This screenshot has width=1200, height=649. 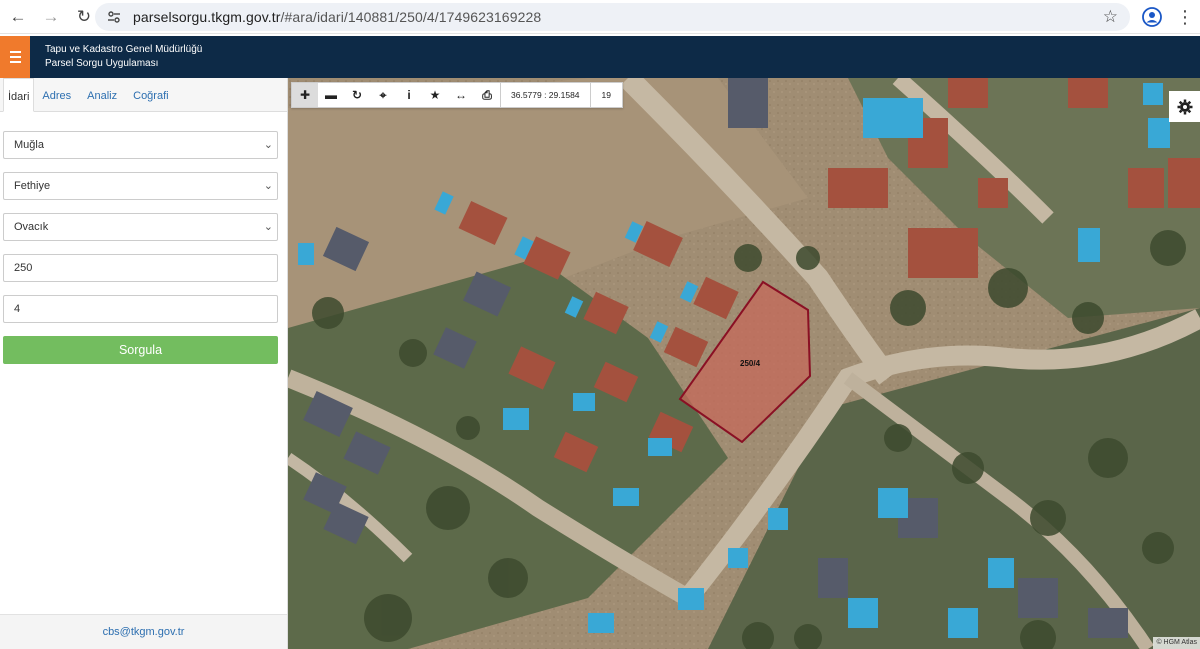 I want to click on tab-cografi: Coğrafi, so click(x=150, y=94).